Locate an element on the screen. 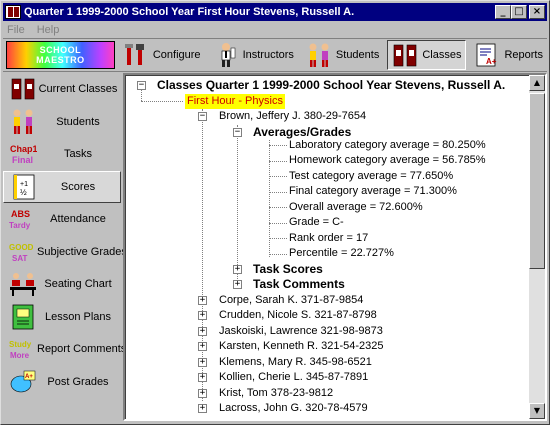 The height and width of the screenshot is (425, 550). sidebar-item-lesson-plans: Lesson Plans is located at coordinates (62, 317).